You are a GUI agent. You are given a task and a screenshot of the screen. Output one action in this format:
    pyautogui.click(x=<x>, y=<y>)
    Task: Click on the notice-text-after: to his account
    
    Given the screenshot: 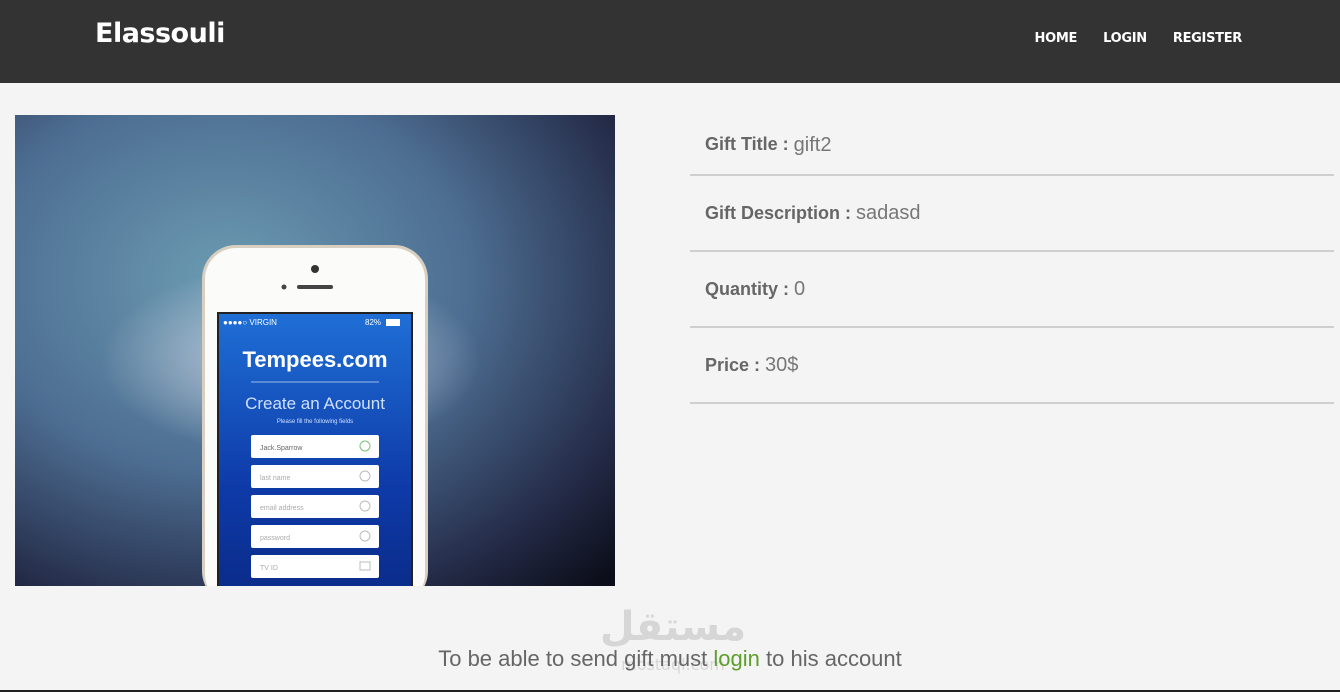 What is the action you would take?
    pyautogui.click(x=834, y=658)
    